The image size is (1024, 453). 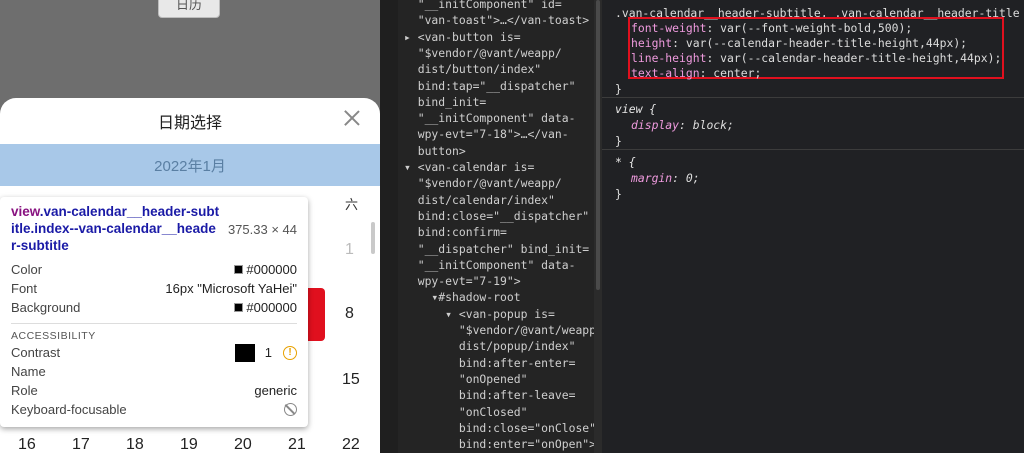 What do you see at coordinates (490, 346) in the screenshot?
I see `dom-tree-line: dist/popup/index"` at bounding box center [490, 346].